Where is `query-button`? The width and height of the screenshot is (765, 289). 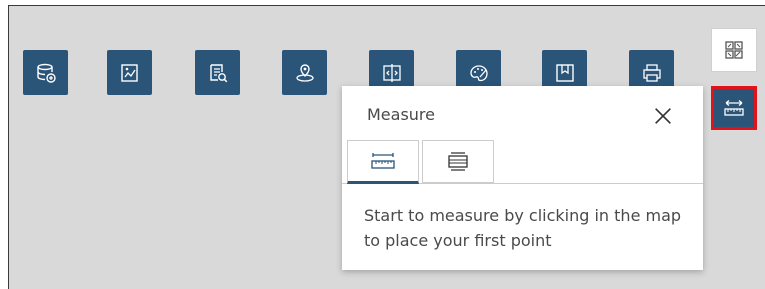
query-button is located at coordinates (217, 72).